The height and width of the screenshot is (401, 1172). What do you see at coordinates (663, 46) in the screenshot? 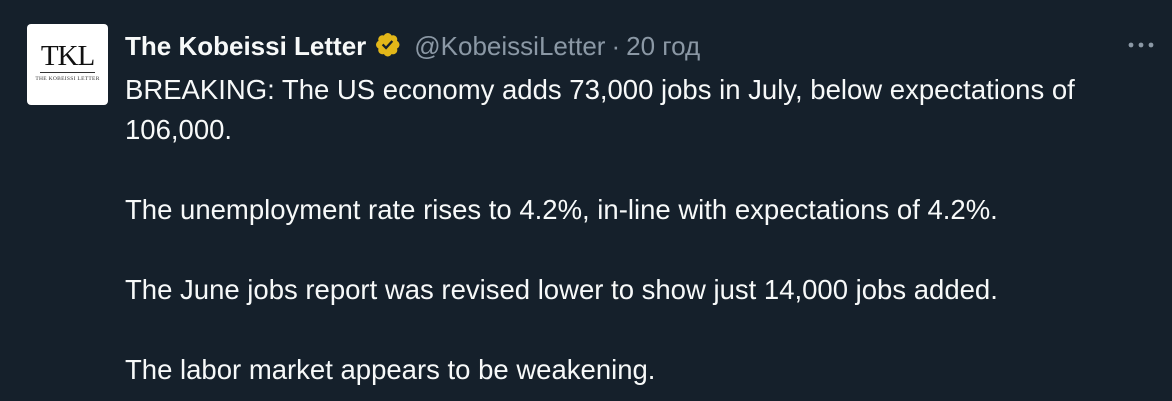
I see `tweet-timestamp: 20 год` at bounding box center [663, 46].